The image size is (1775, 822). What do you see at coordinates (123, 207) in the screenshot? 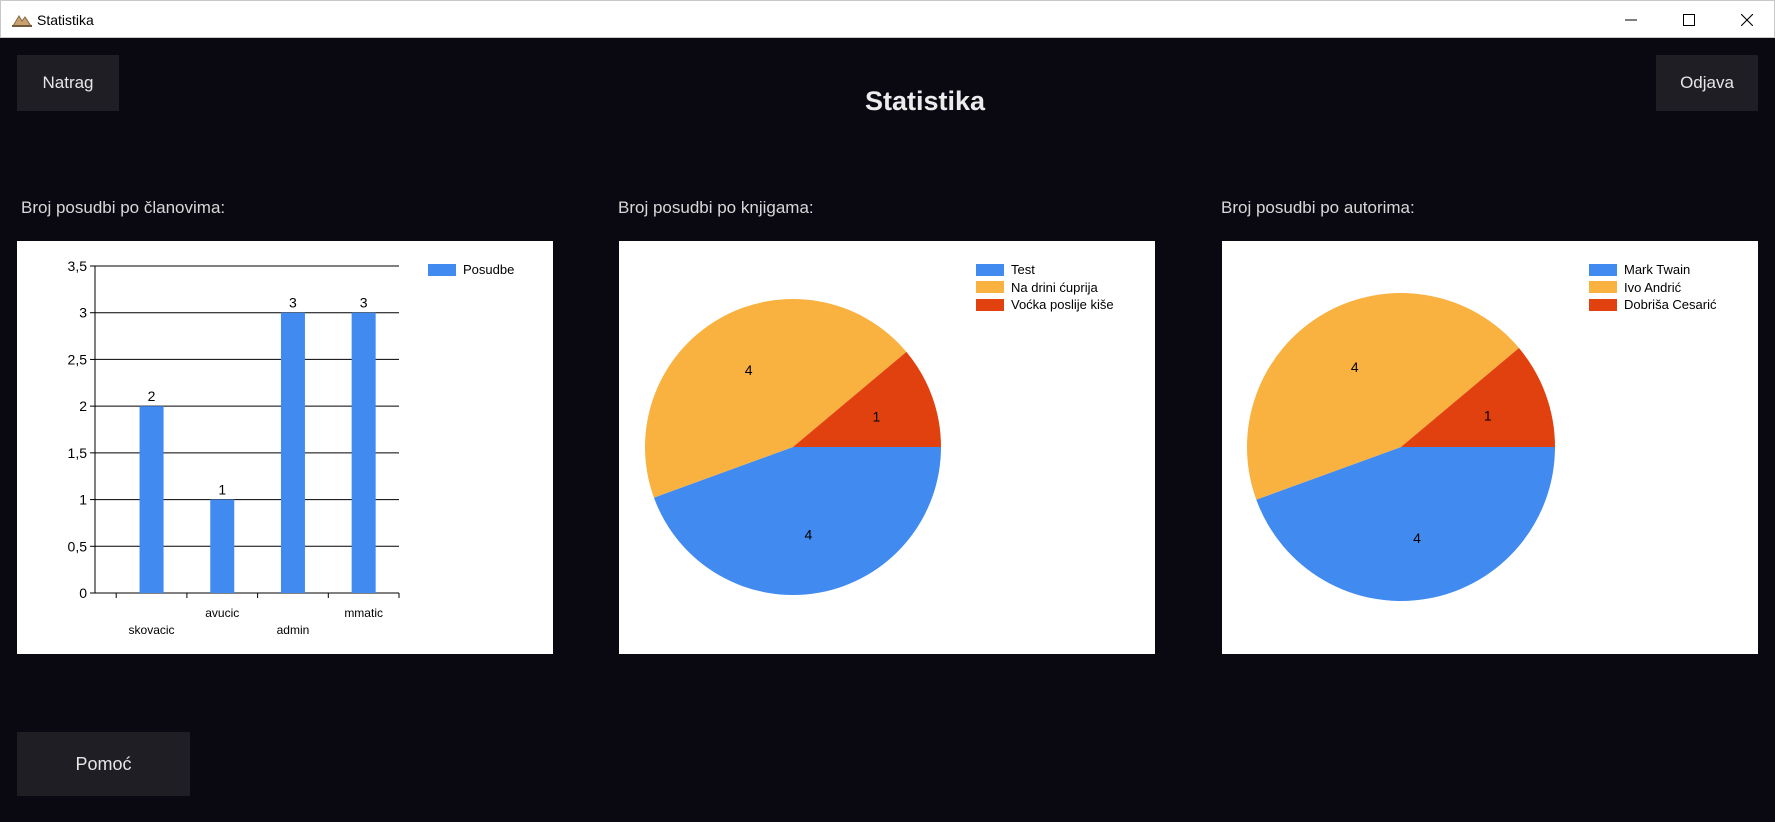
I see `members-chart-label: Broj posudbi po članovima:` at bounding box center [123, 207].